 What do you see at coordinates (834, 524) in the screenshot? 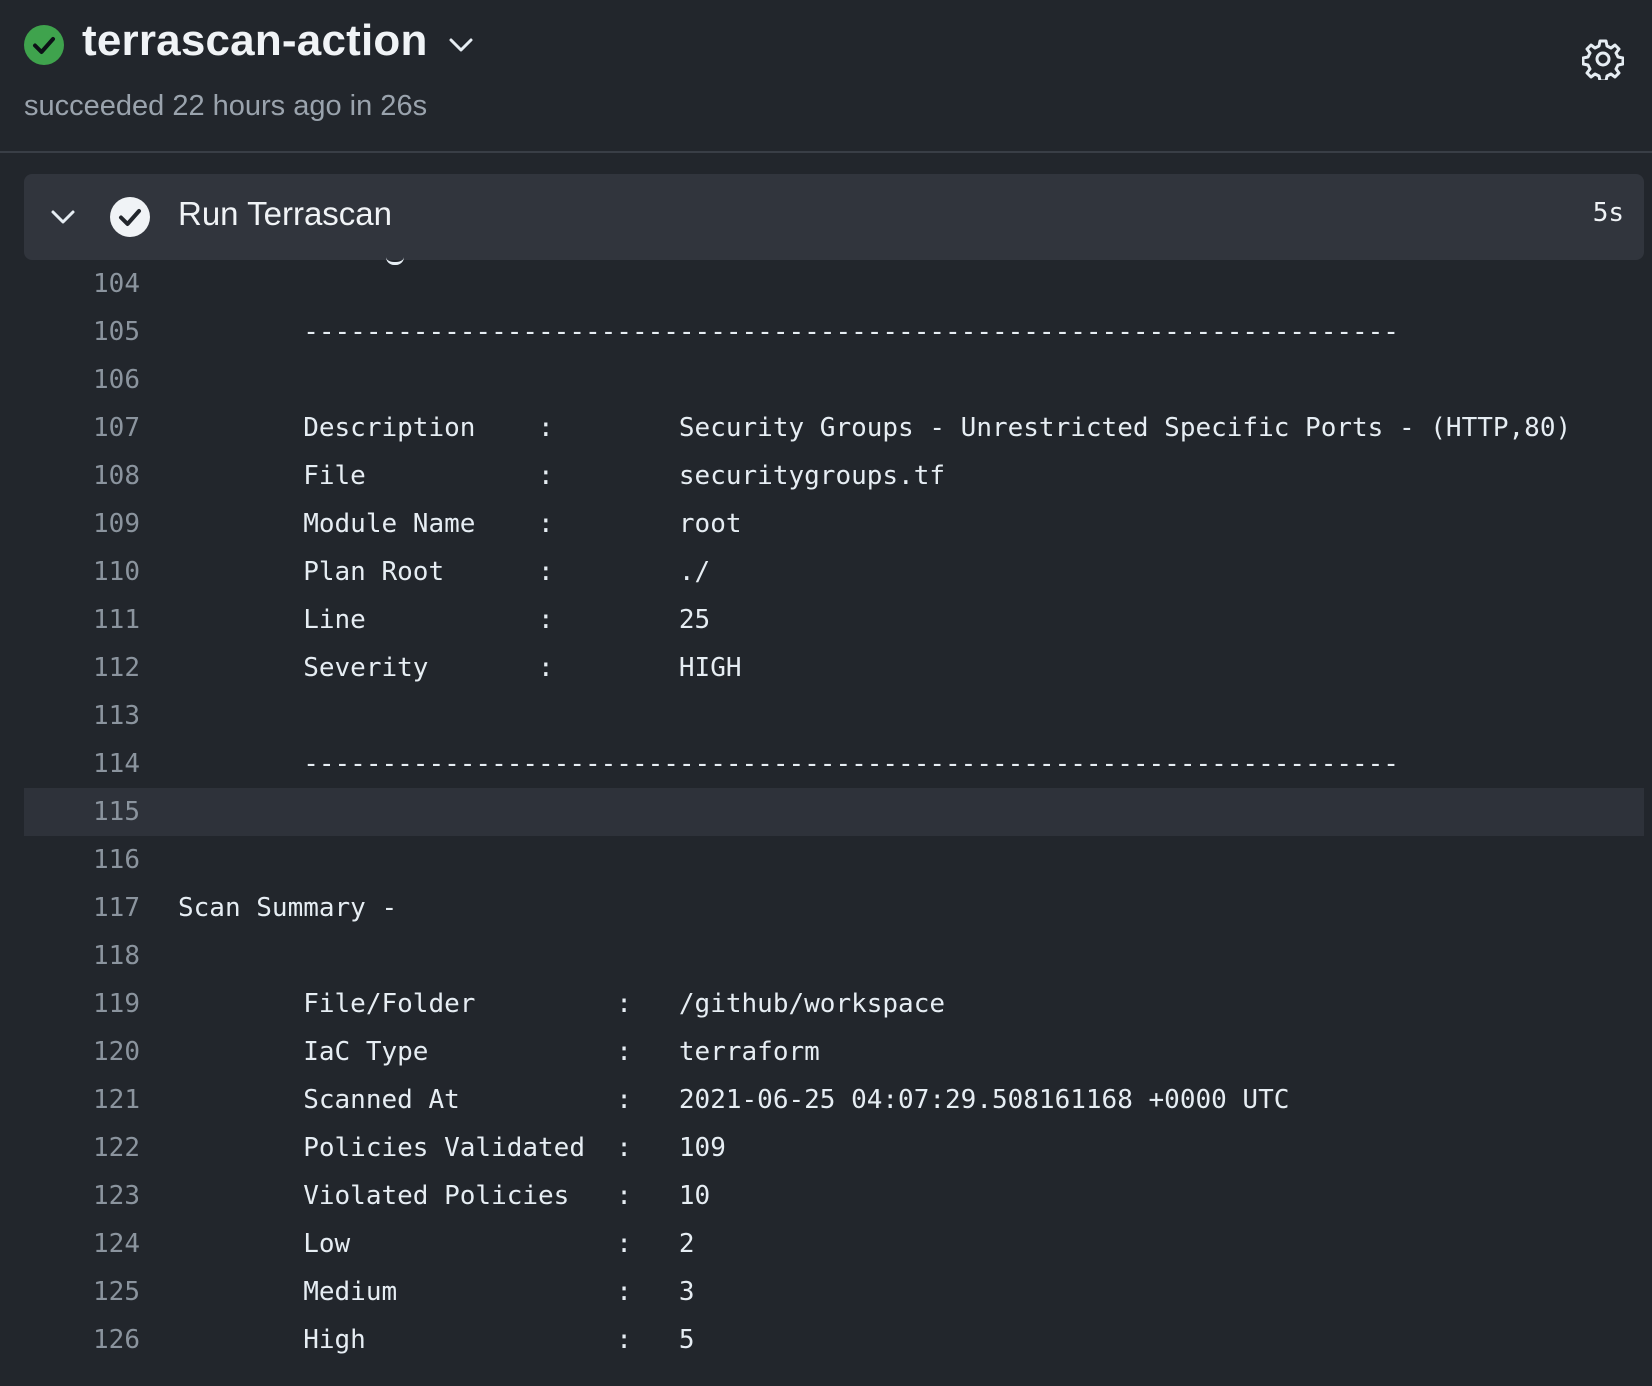
I see `log-line: 109 Module Name : root` at bounding box center [834, 524].